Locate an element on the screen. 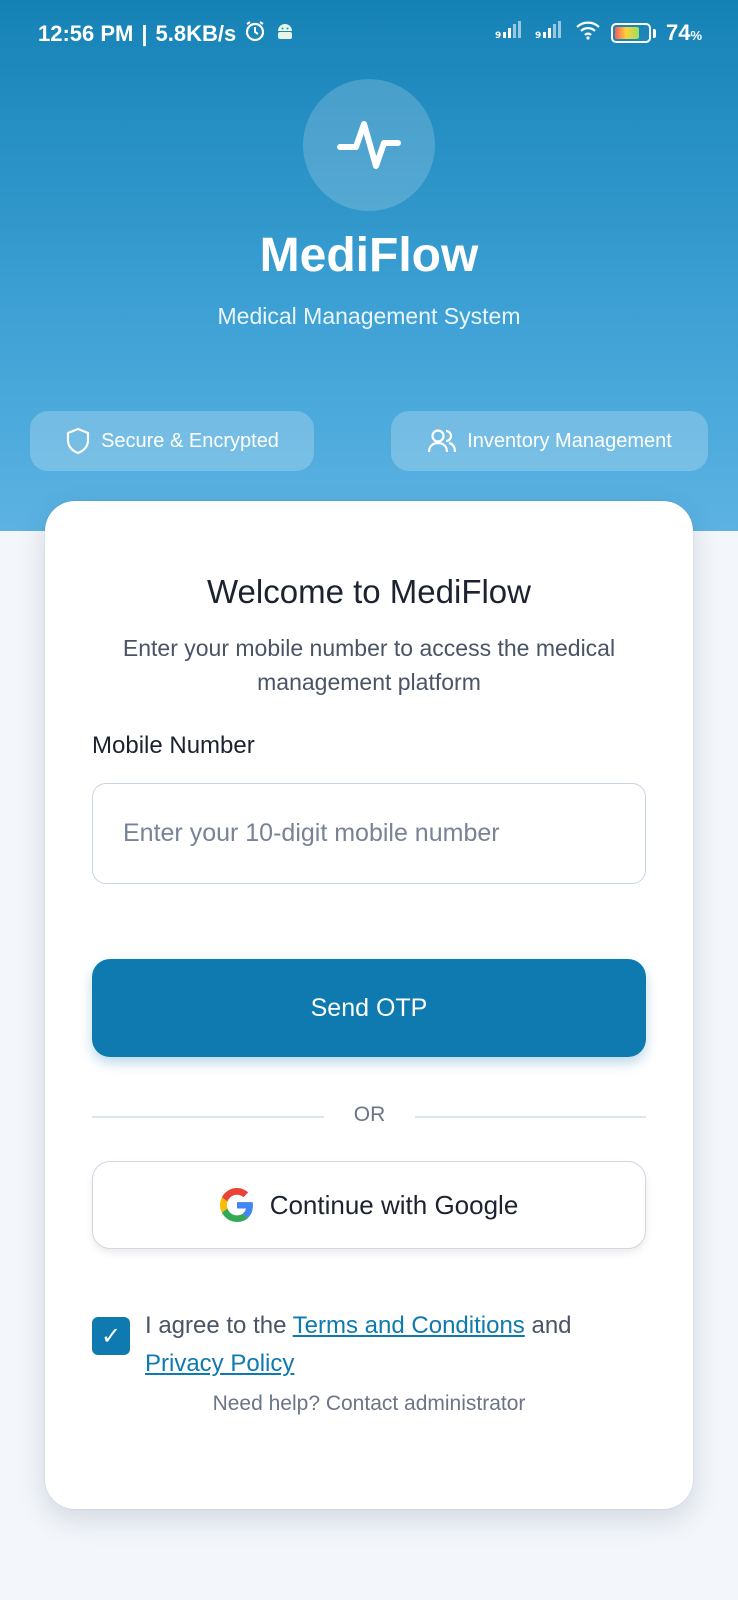 Image resolution: width=738 pixels, height=1600 pixels. app-title: MediFlow is located at coordinates (369, 255).